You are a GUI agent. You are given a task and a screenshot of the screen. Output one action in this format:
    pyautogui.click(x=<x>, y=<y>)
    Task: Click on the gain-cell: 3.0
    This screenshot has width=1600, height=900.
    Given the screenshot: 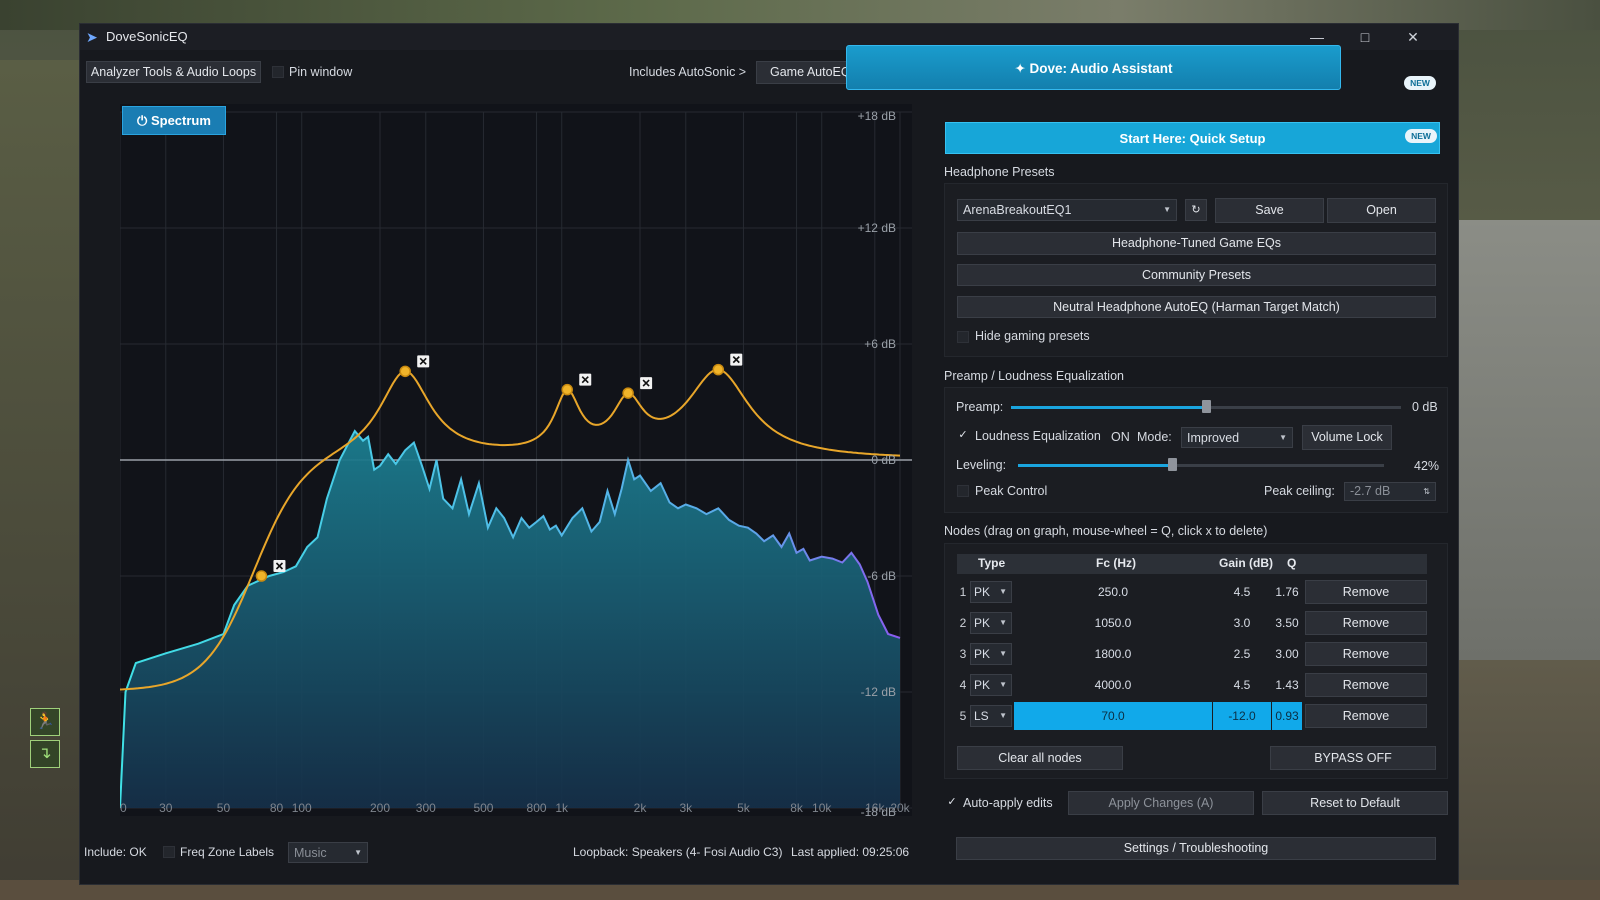 What is the action you would take?
    pyautogui.click(x=1242, y=623)
    